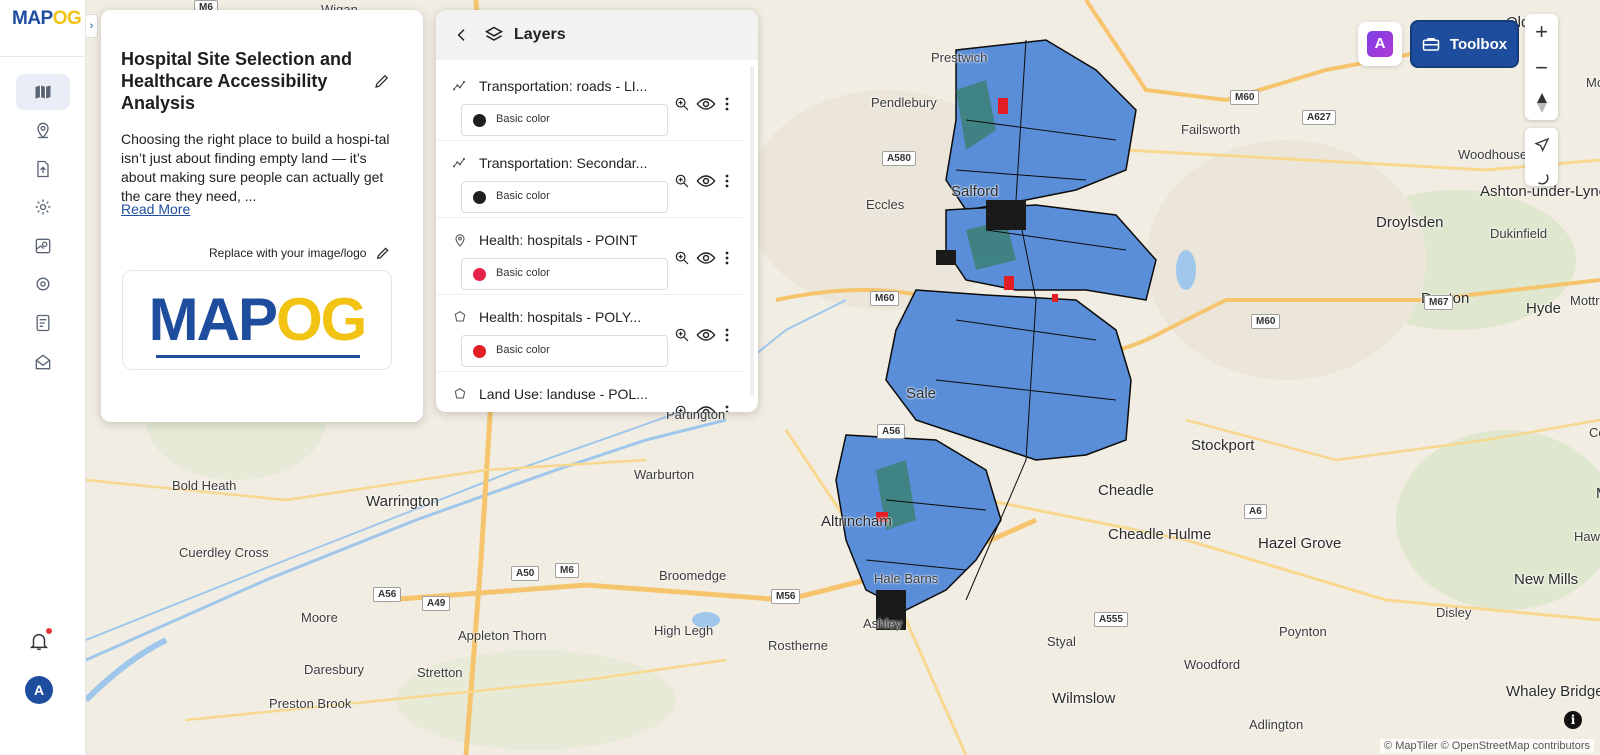 This screenshot has width=1600, height=755. I want to click on map-place-label: Daresbury, so click(334, 669).